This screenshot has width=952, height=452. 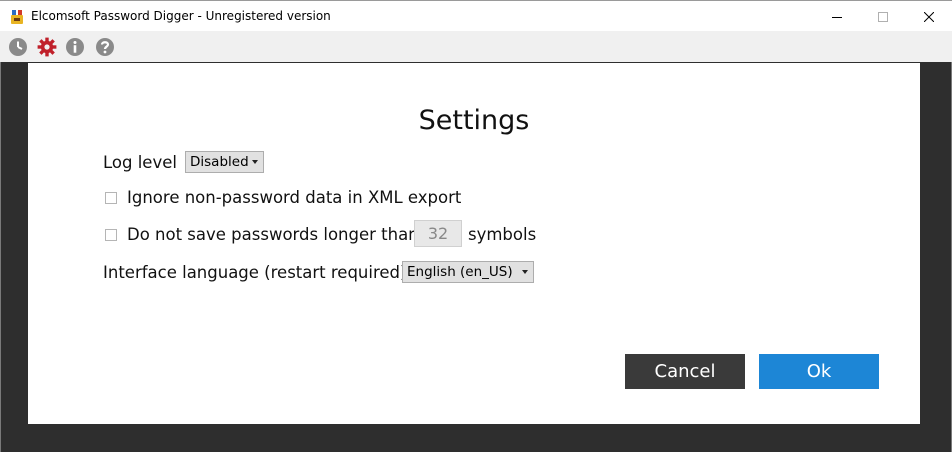 I want to click on minimize-icon, so click(x=837, y=17).